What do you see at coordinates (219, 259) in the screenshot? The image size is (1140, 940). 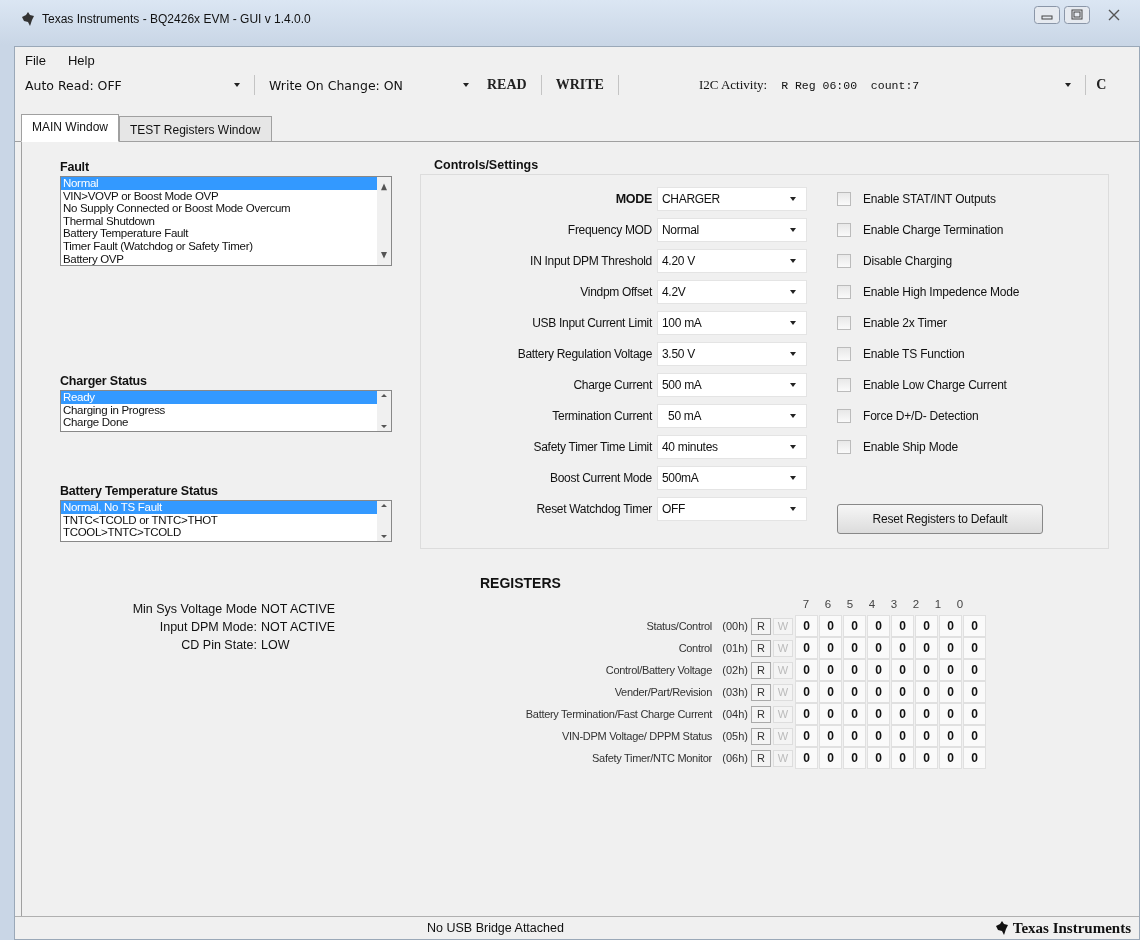 I see `list-item: Battery OVP` at bounding box center [219, 259].